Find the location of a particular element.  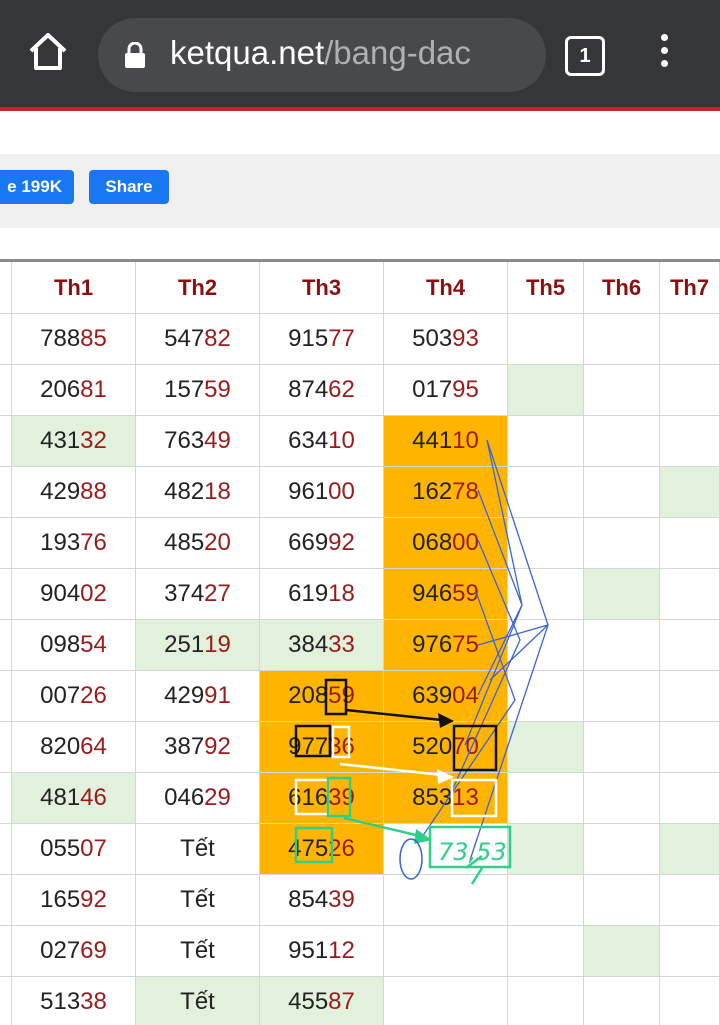

result-cell: 977 36 is located at coordinates (322, 747).